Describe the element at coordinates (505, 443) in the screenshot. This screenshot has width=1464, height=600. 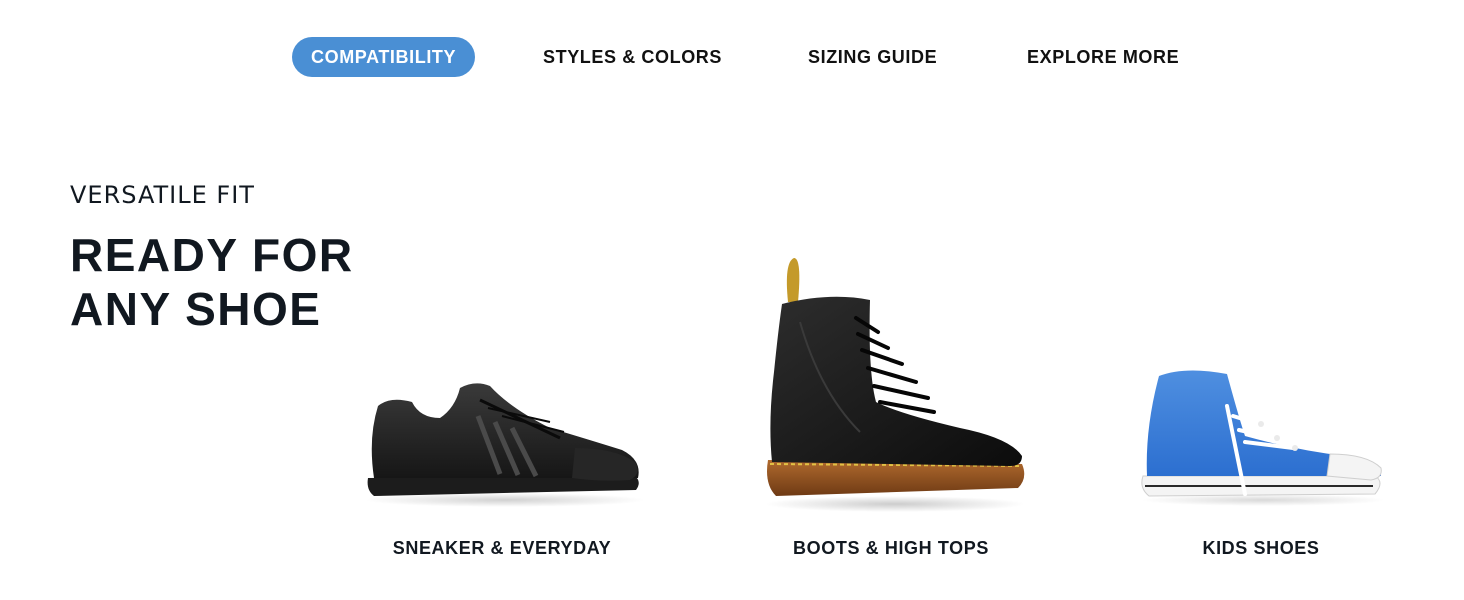
I see `black-sneaker-icon` at that location.